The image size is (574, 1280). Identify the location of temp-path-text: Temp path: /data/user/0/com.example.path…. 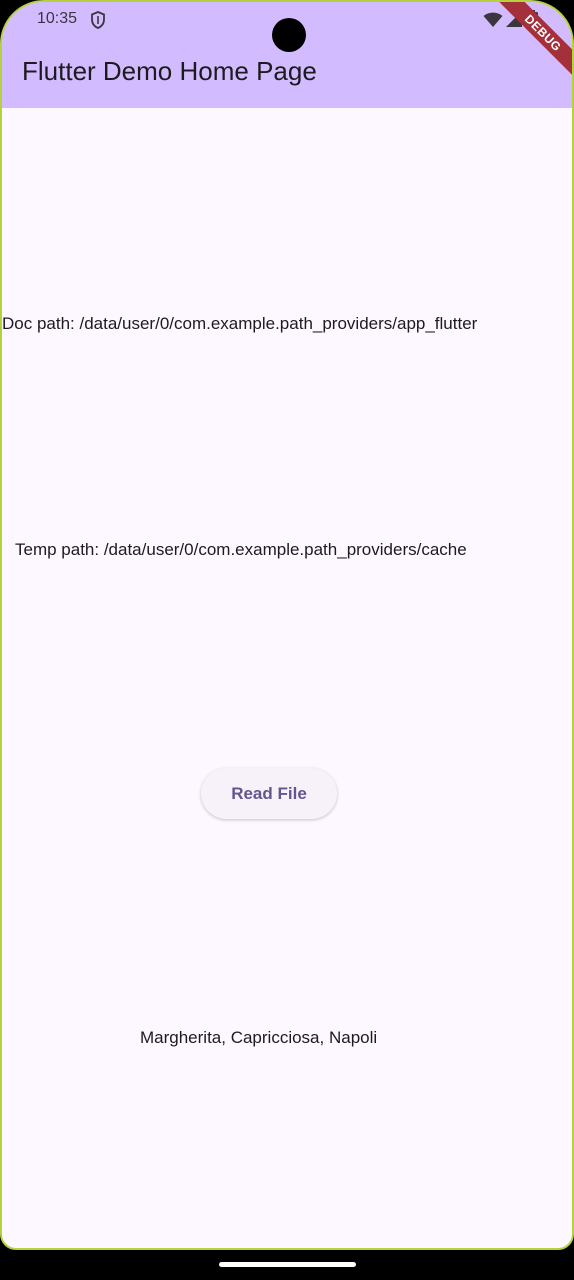
(241, 549).